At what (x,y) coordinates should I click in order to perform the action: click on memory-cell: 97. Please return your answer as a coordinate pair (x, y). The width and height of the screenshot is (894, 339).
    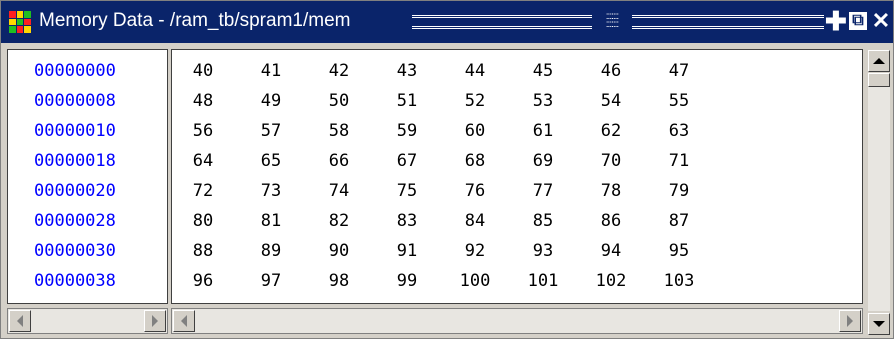
    Looking at the image, I should click on (271, 281).